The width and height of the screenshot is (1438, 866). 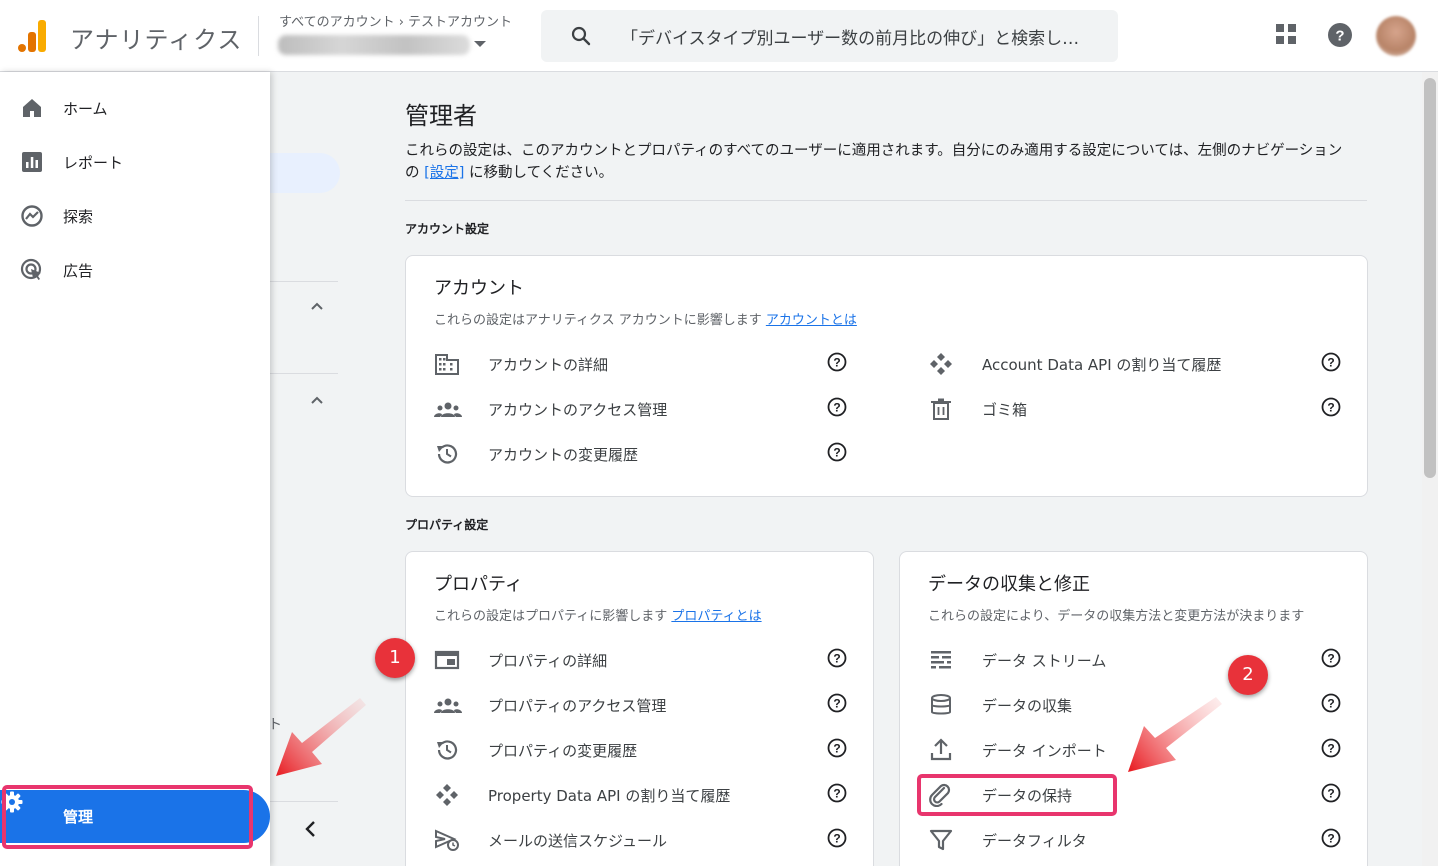 What do you see at coordinates (641, 750) in the screenshot?
I see `list-item-property-history: プロパティの変更履歴 ?` at bounding box center [641, 750].